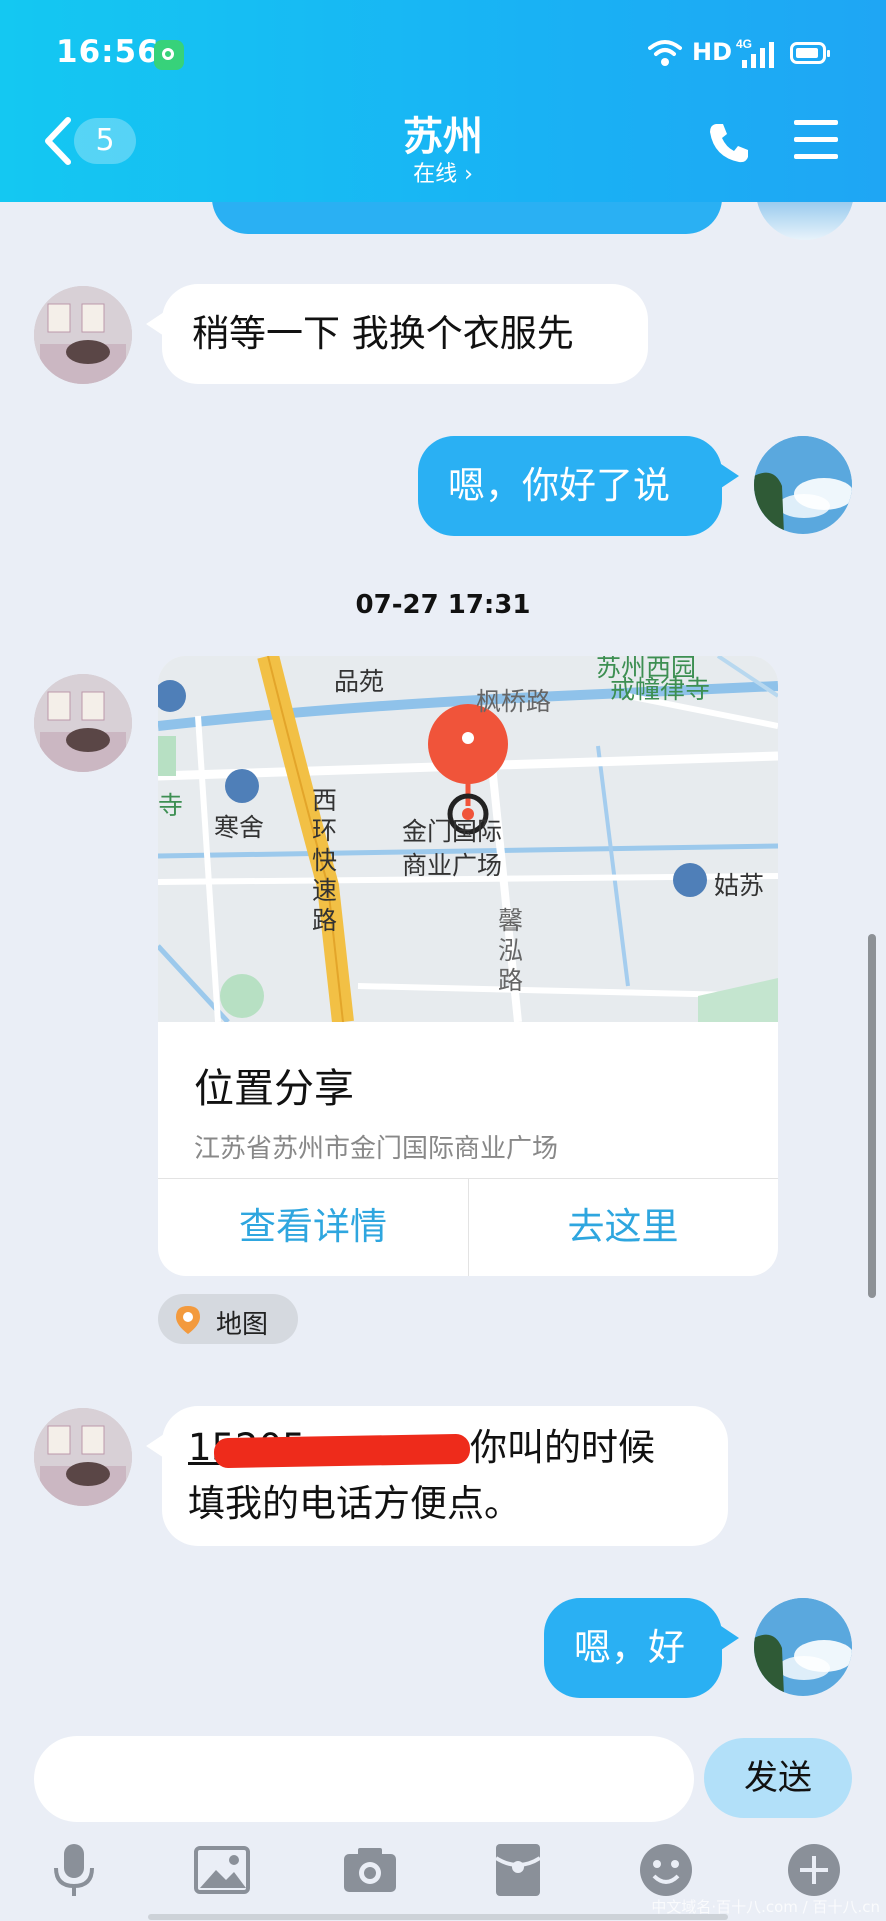  Describe the element at coordinates (364, 1779) in the screenshot. I see `message-input` at that location.